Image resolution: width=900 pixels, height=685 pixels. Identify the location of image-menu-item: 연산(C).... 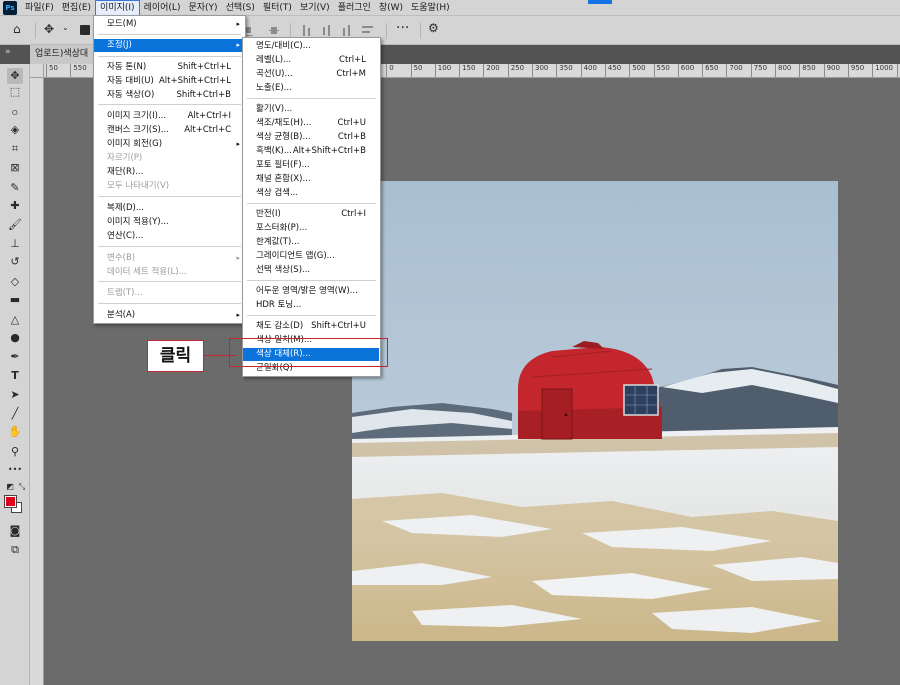
(169, 236).